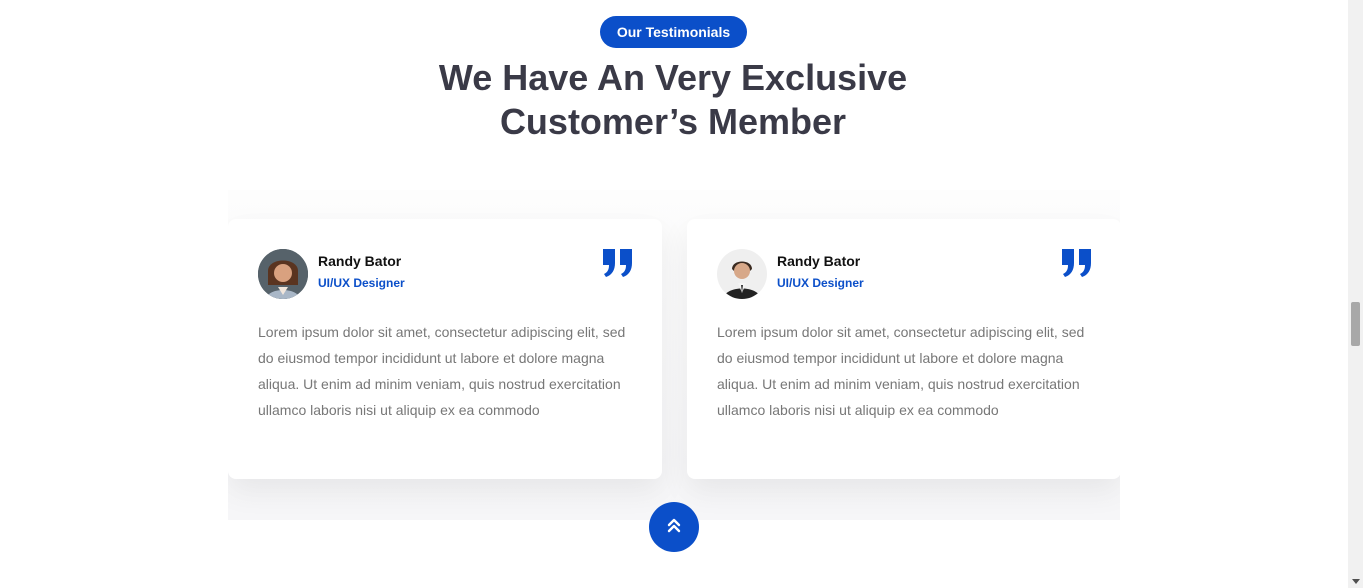 The height and width of the screenshot is (588, 1363). I want to click on heading-line-1: We Have An Very Exclusive, so click(673, 77).